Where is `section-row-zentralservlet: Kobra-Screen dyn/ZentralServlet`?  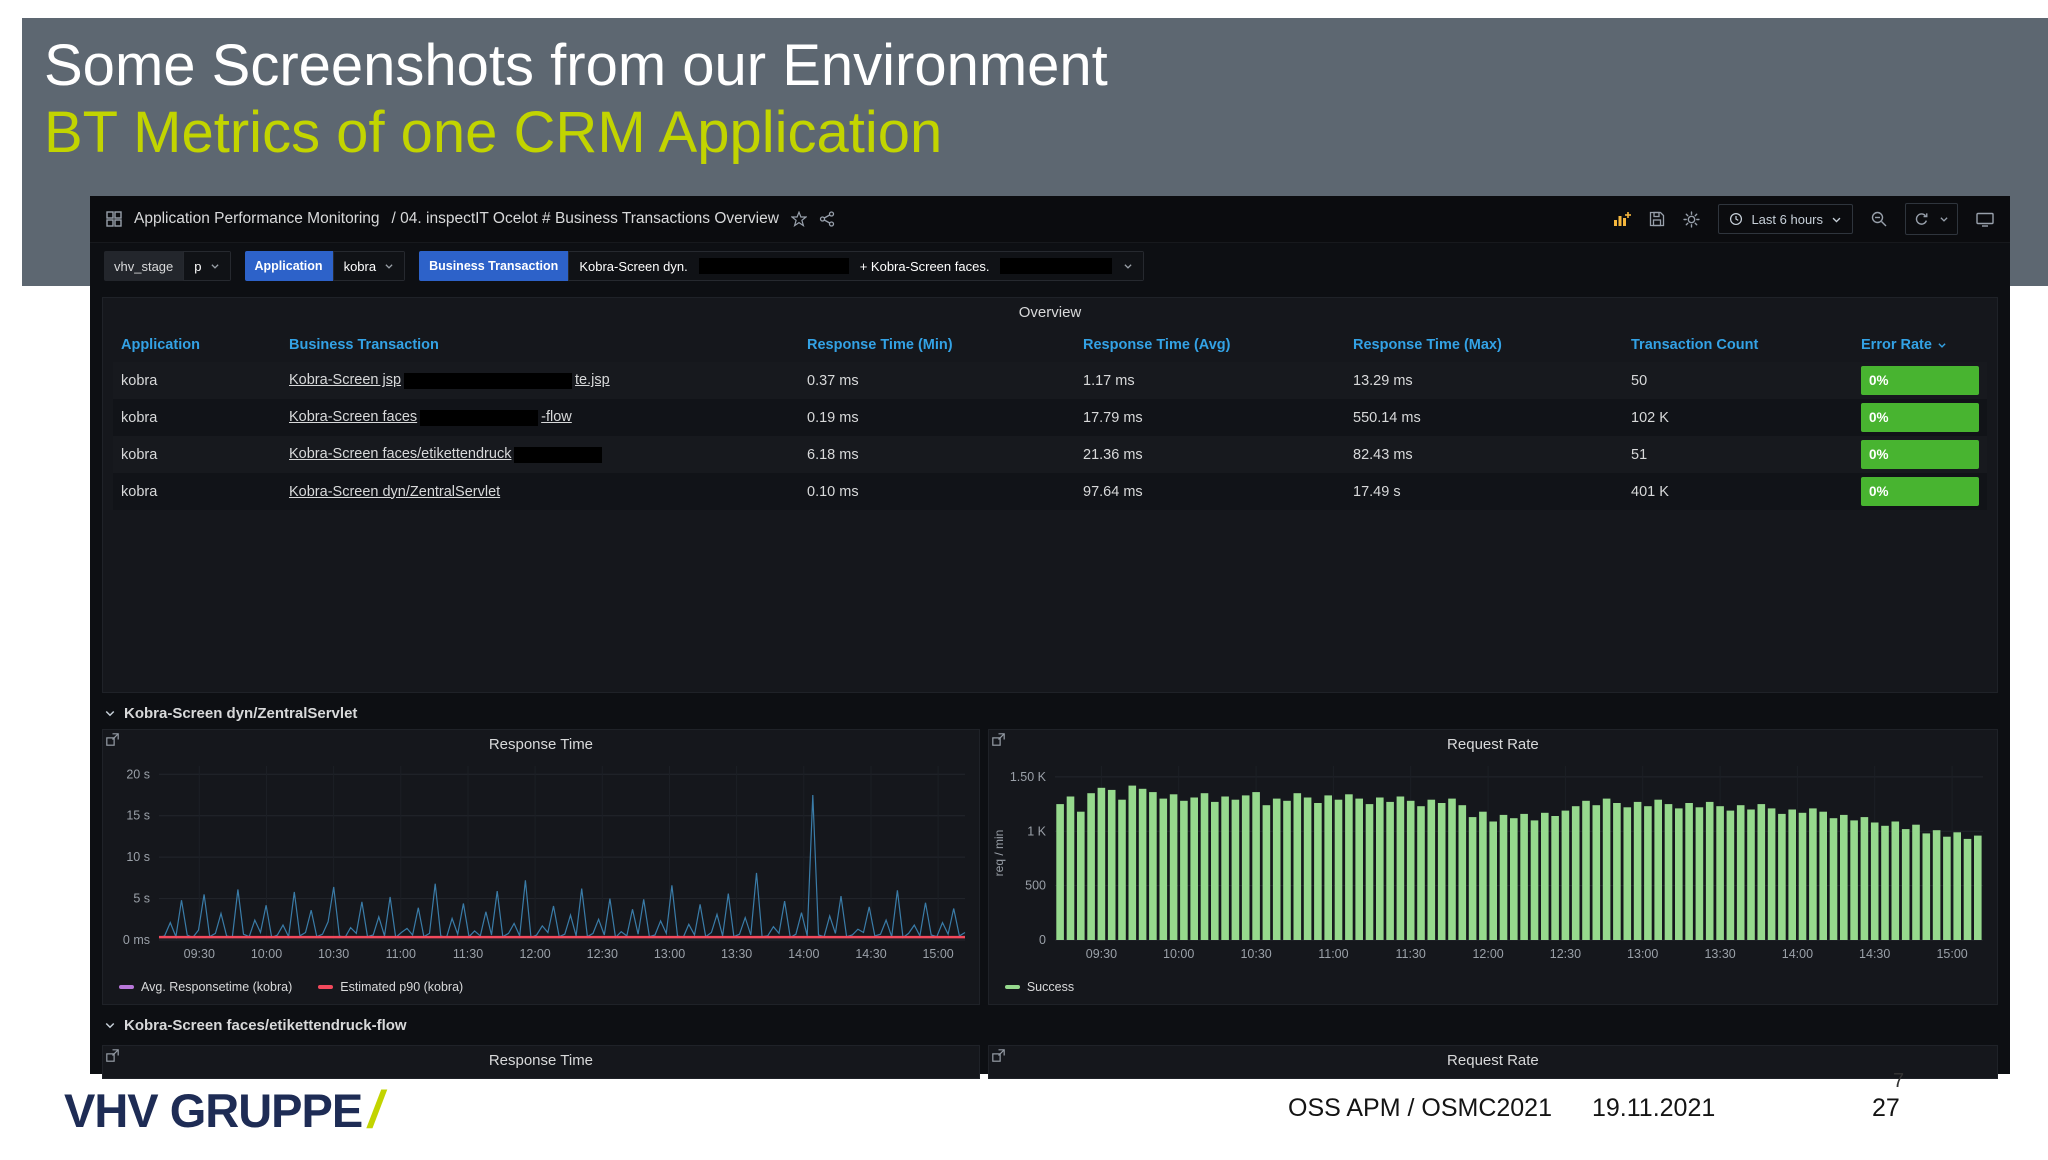
section-row-zentralservlet: Kobra-Screen dyn/ZentralServlet is located at coordinates (1050, 713).